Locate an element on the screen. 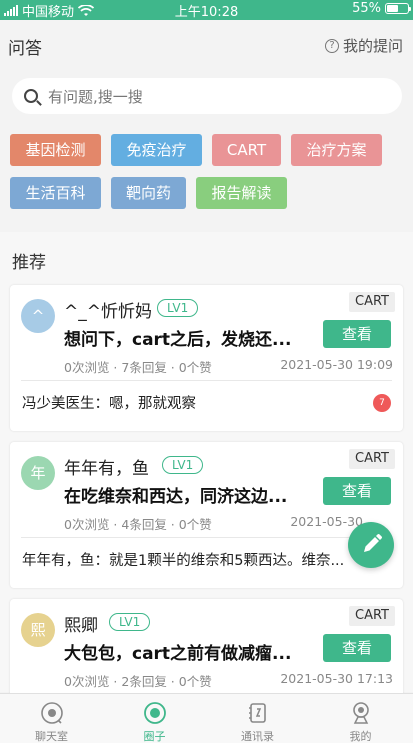 The width and height of the screenshot is (413, 743). ask-question-button is located at coordinates (371, 545).